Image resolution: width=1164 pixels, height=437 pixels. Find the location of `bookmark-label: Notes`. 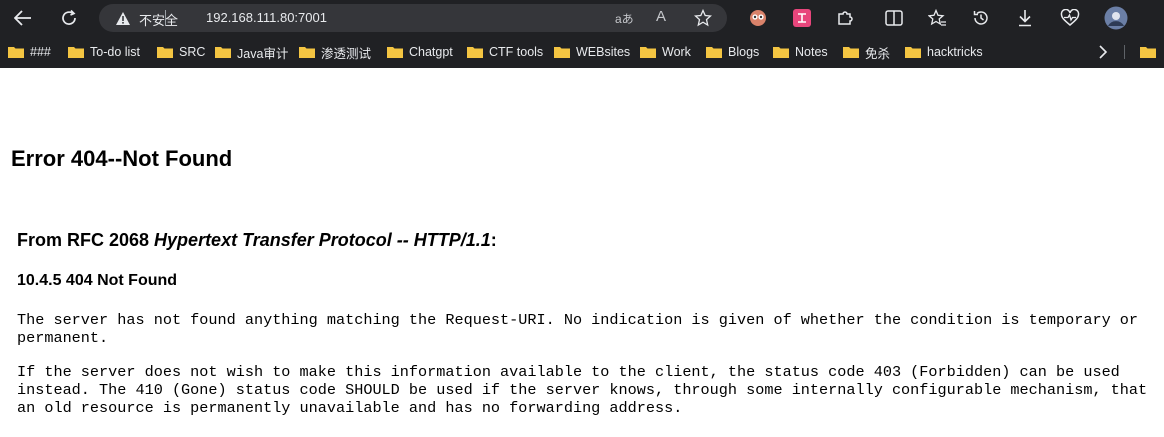

bookmark-label: Notes is located at coordinates (811, 52).